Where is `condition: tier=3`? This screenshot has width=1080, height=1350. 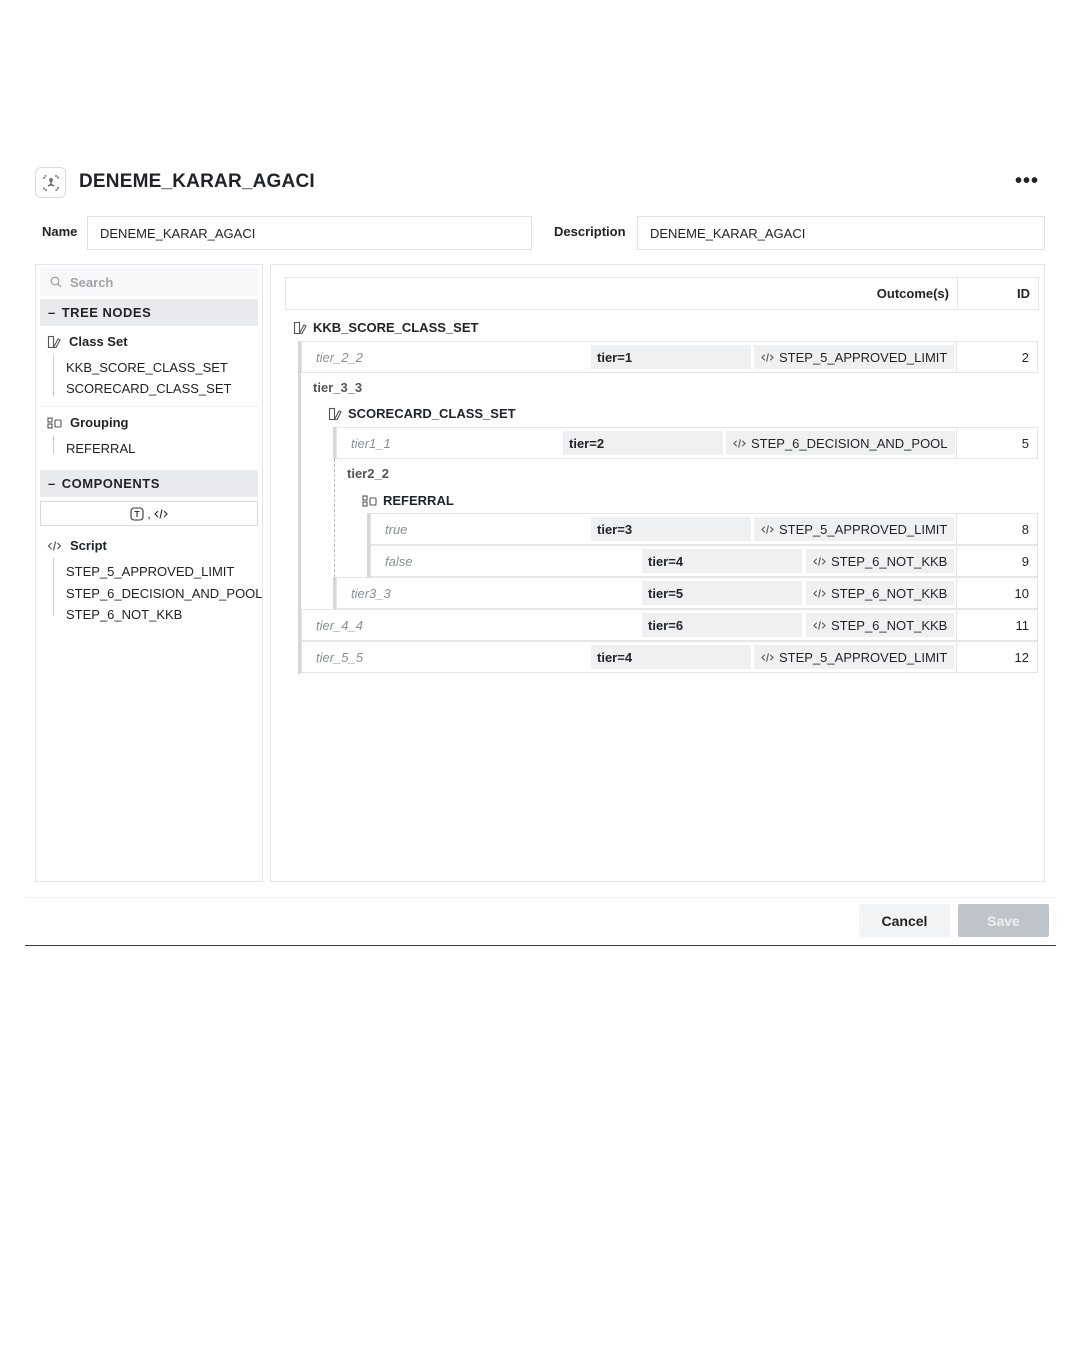 condition: tier=3 is located at coordinates (671, 529).